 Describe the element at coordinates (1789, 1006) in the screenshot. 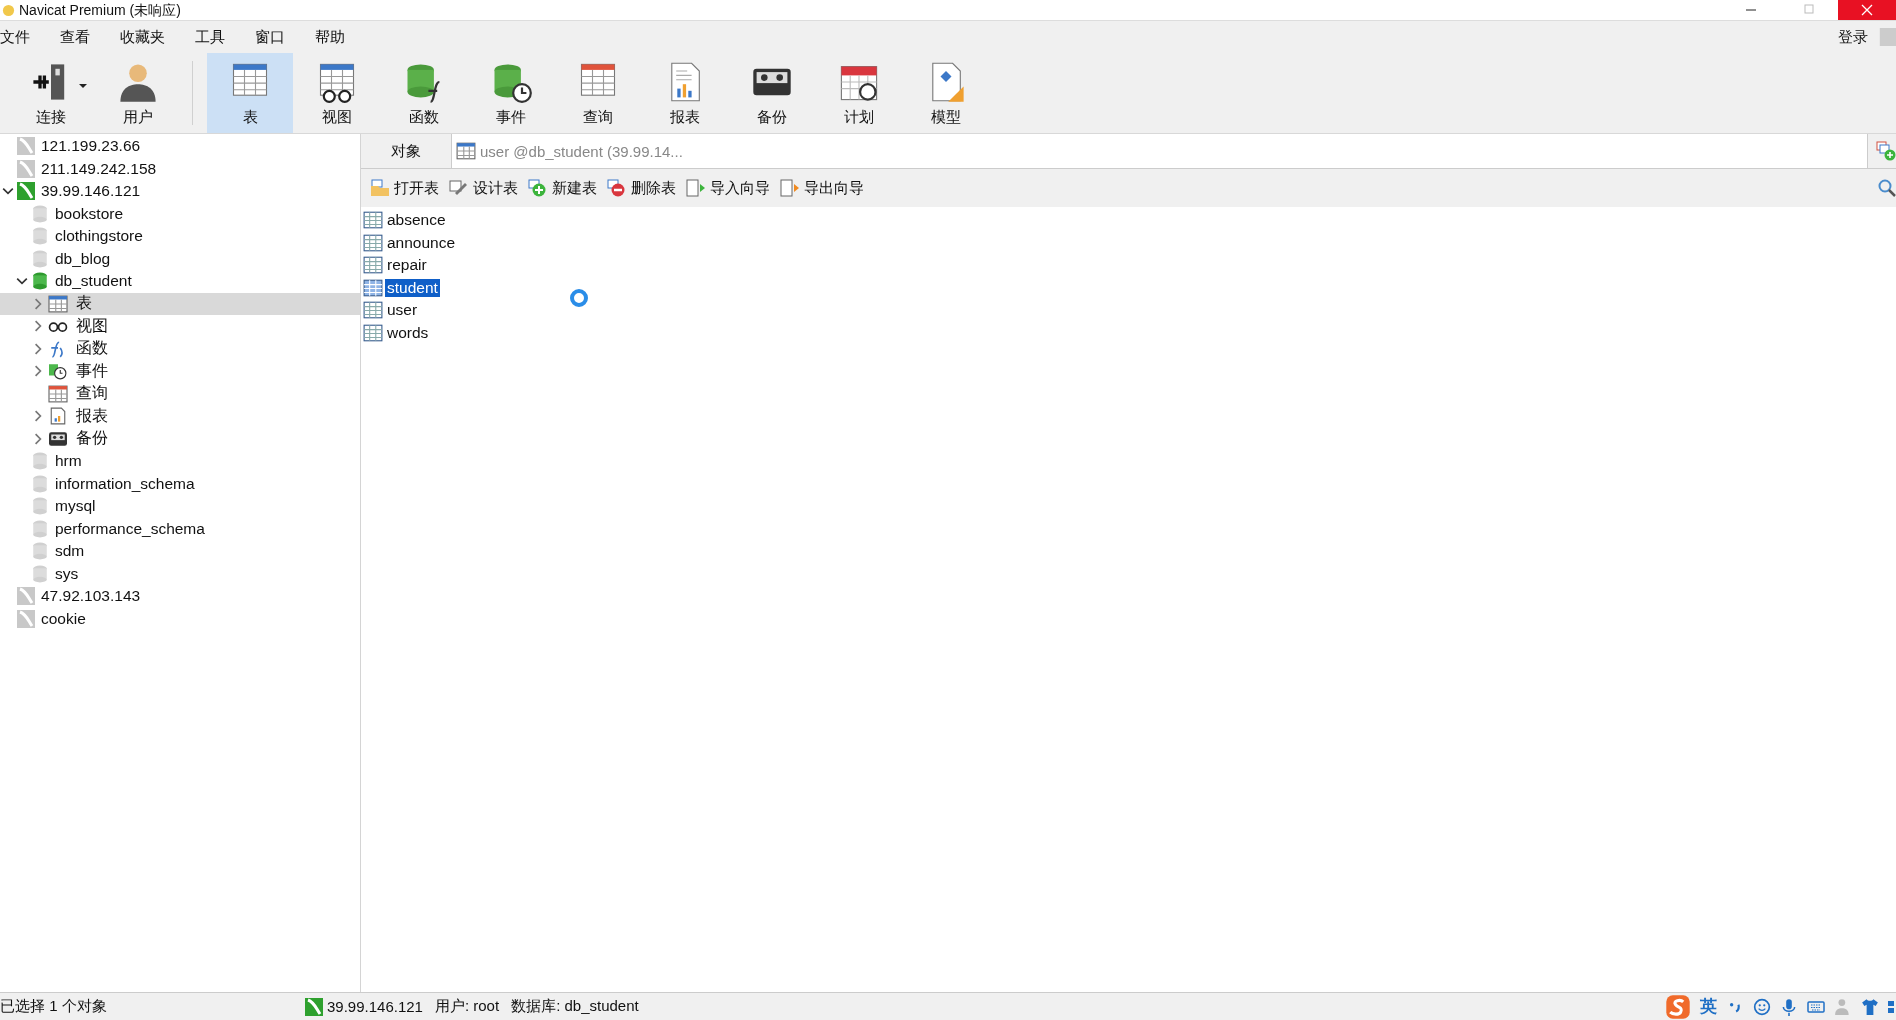

I see `microphone-icon` at that location.